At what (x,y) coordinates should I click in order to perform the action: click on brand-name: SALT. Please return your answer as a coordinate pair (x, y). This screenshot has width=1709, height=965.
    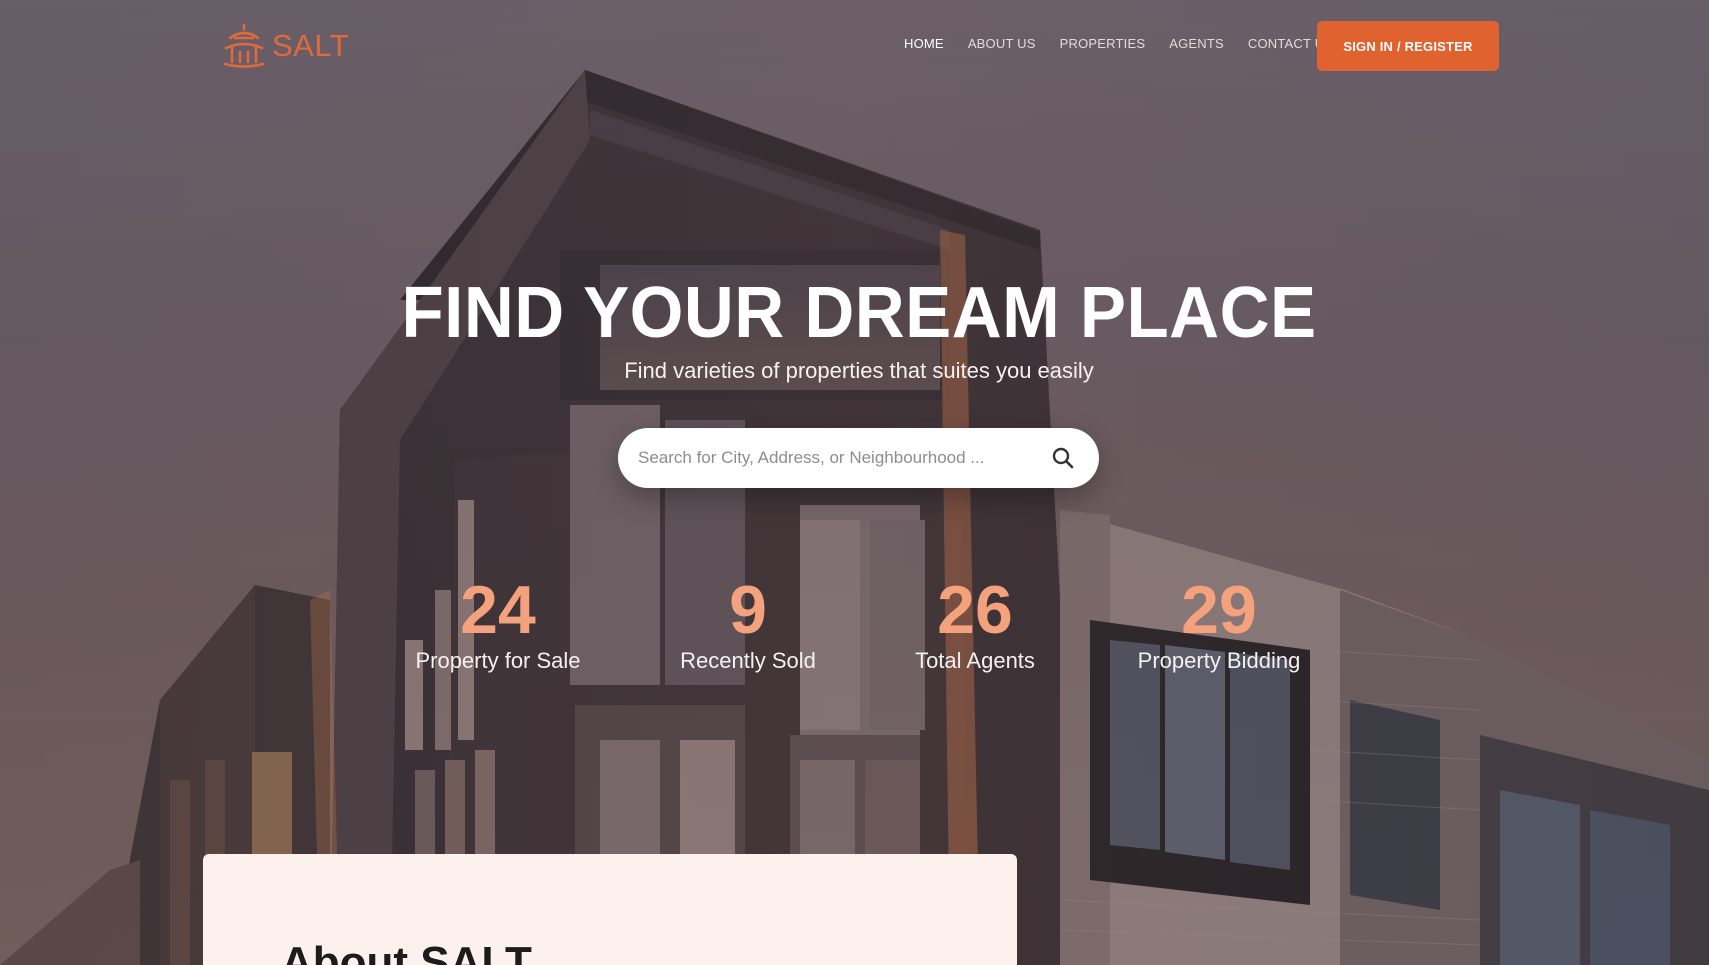
    Looking at the image, I should click on (311, 45).